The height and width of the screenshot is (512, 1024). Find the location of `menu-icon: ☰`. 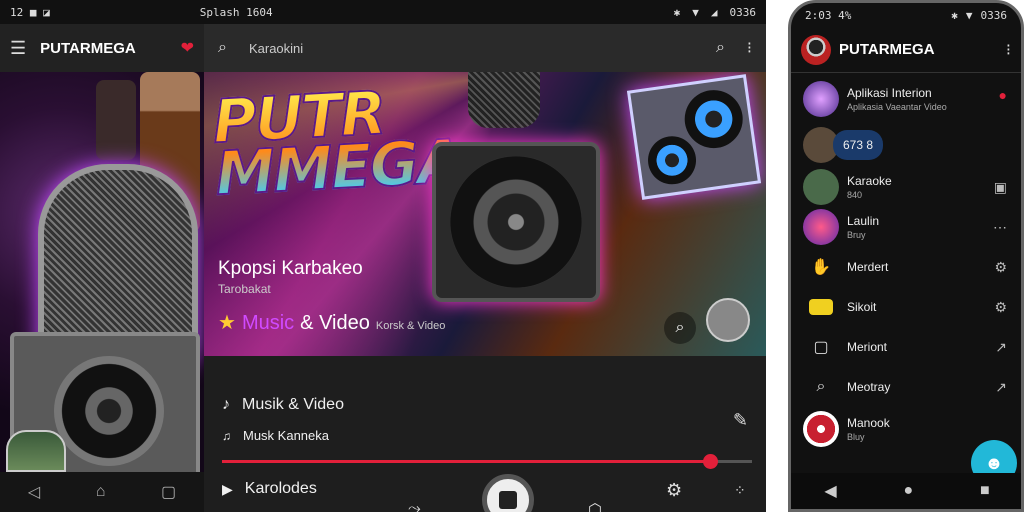

menu-icon: ☰ is located at coordinates (18, 48).